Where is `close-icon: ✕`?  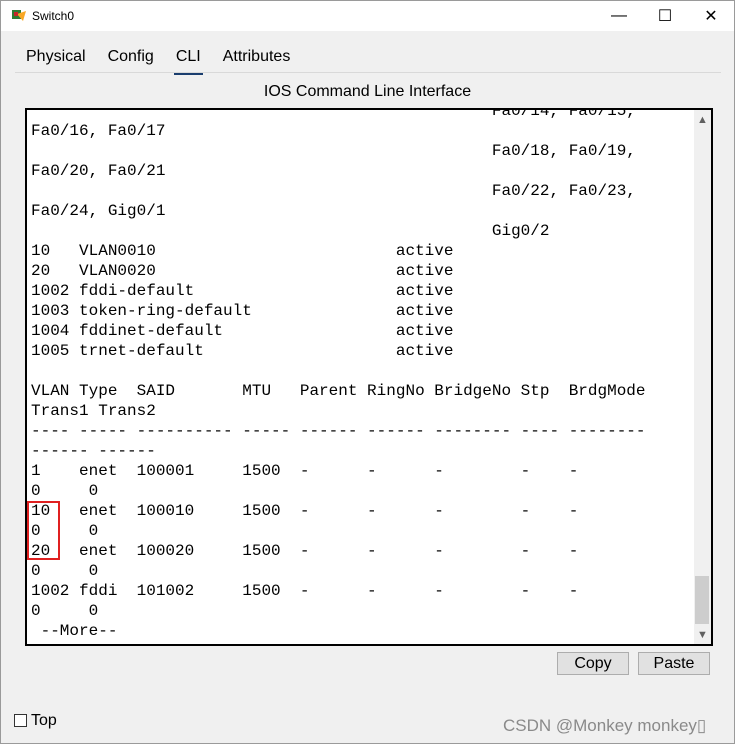
close-icon: ✕ is located at coordinates (711, 16).